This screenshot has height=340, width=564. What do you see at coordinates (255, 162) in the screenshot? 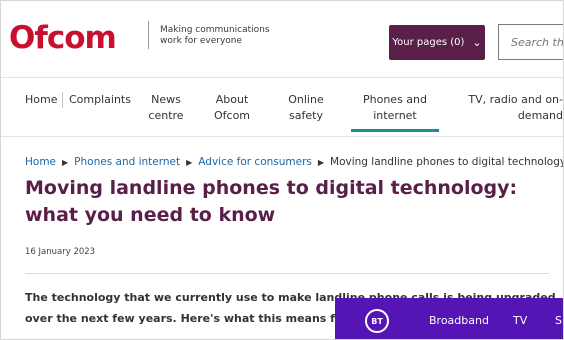
I see `breadcrumb-advice-for-consumers: Advice for consumers` at bounding box center [255, 162].